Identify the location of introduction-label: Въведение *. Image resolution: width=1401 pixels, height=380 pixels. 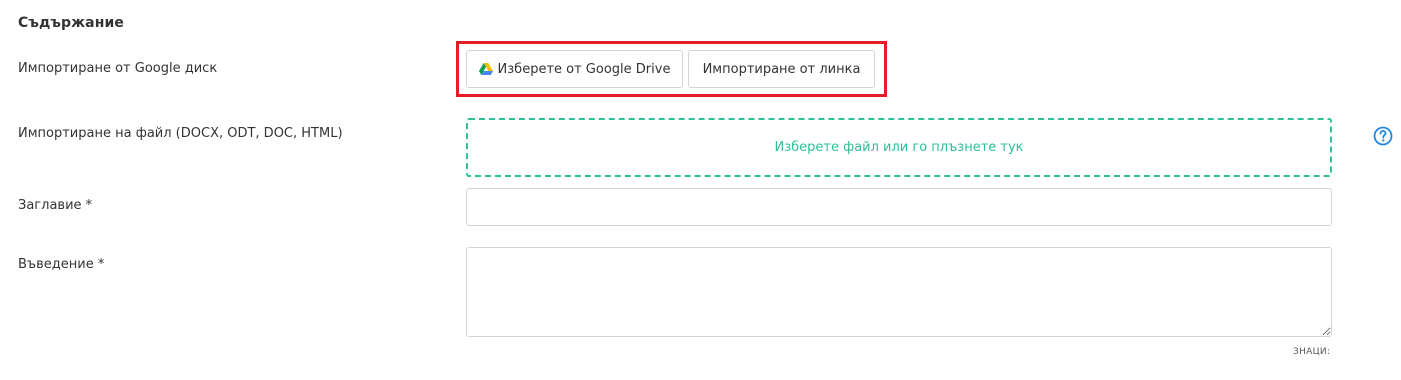
(61, 264).